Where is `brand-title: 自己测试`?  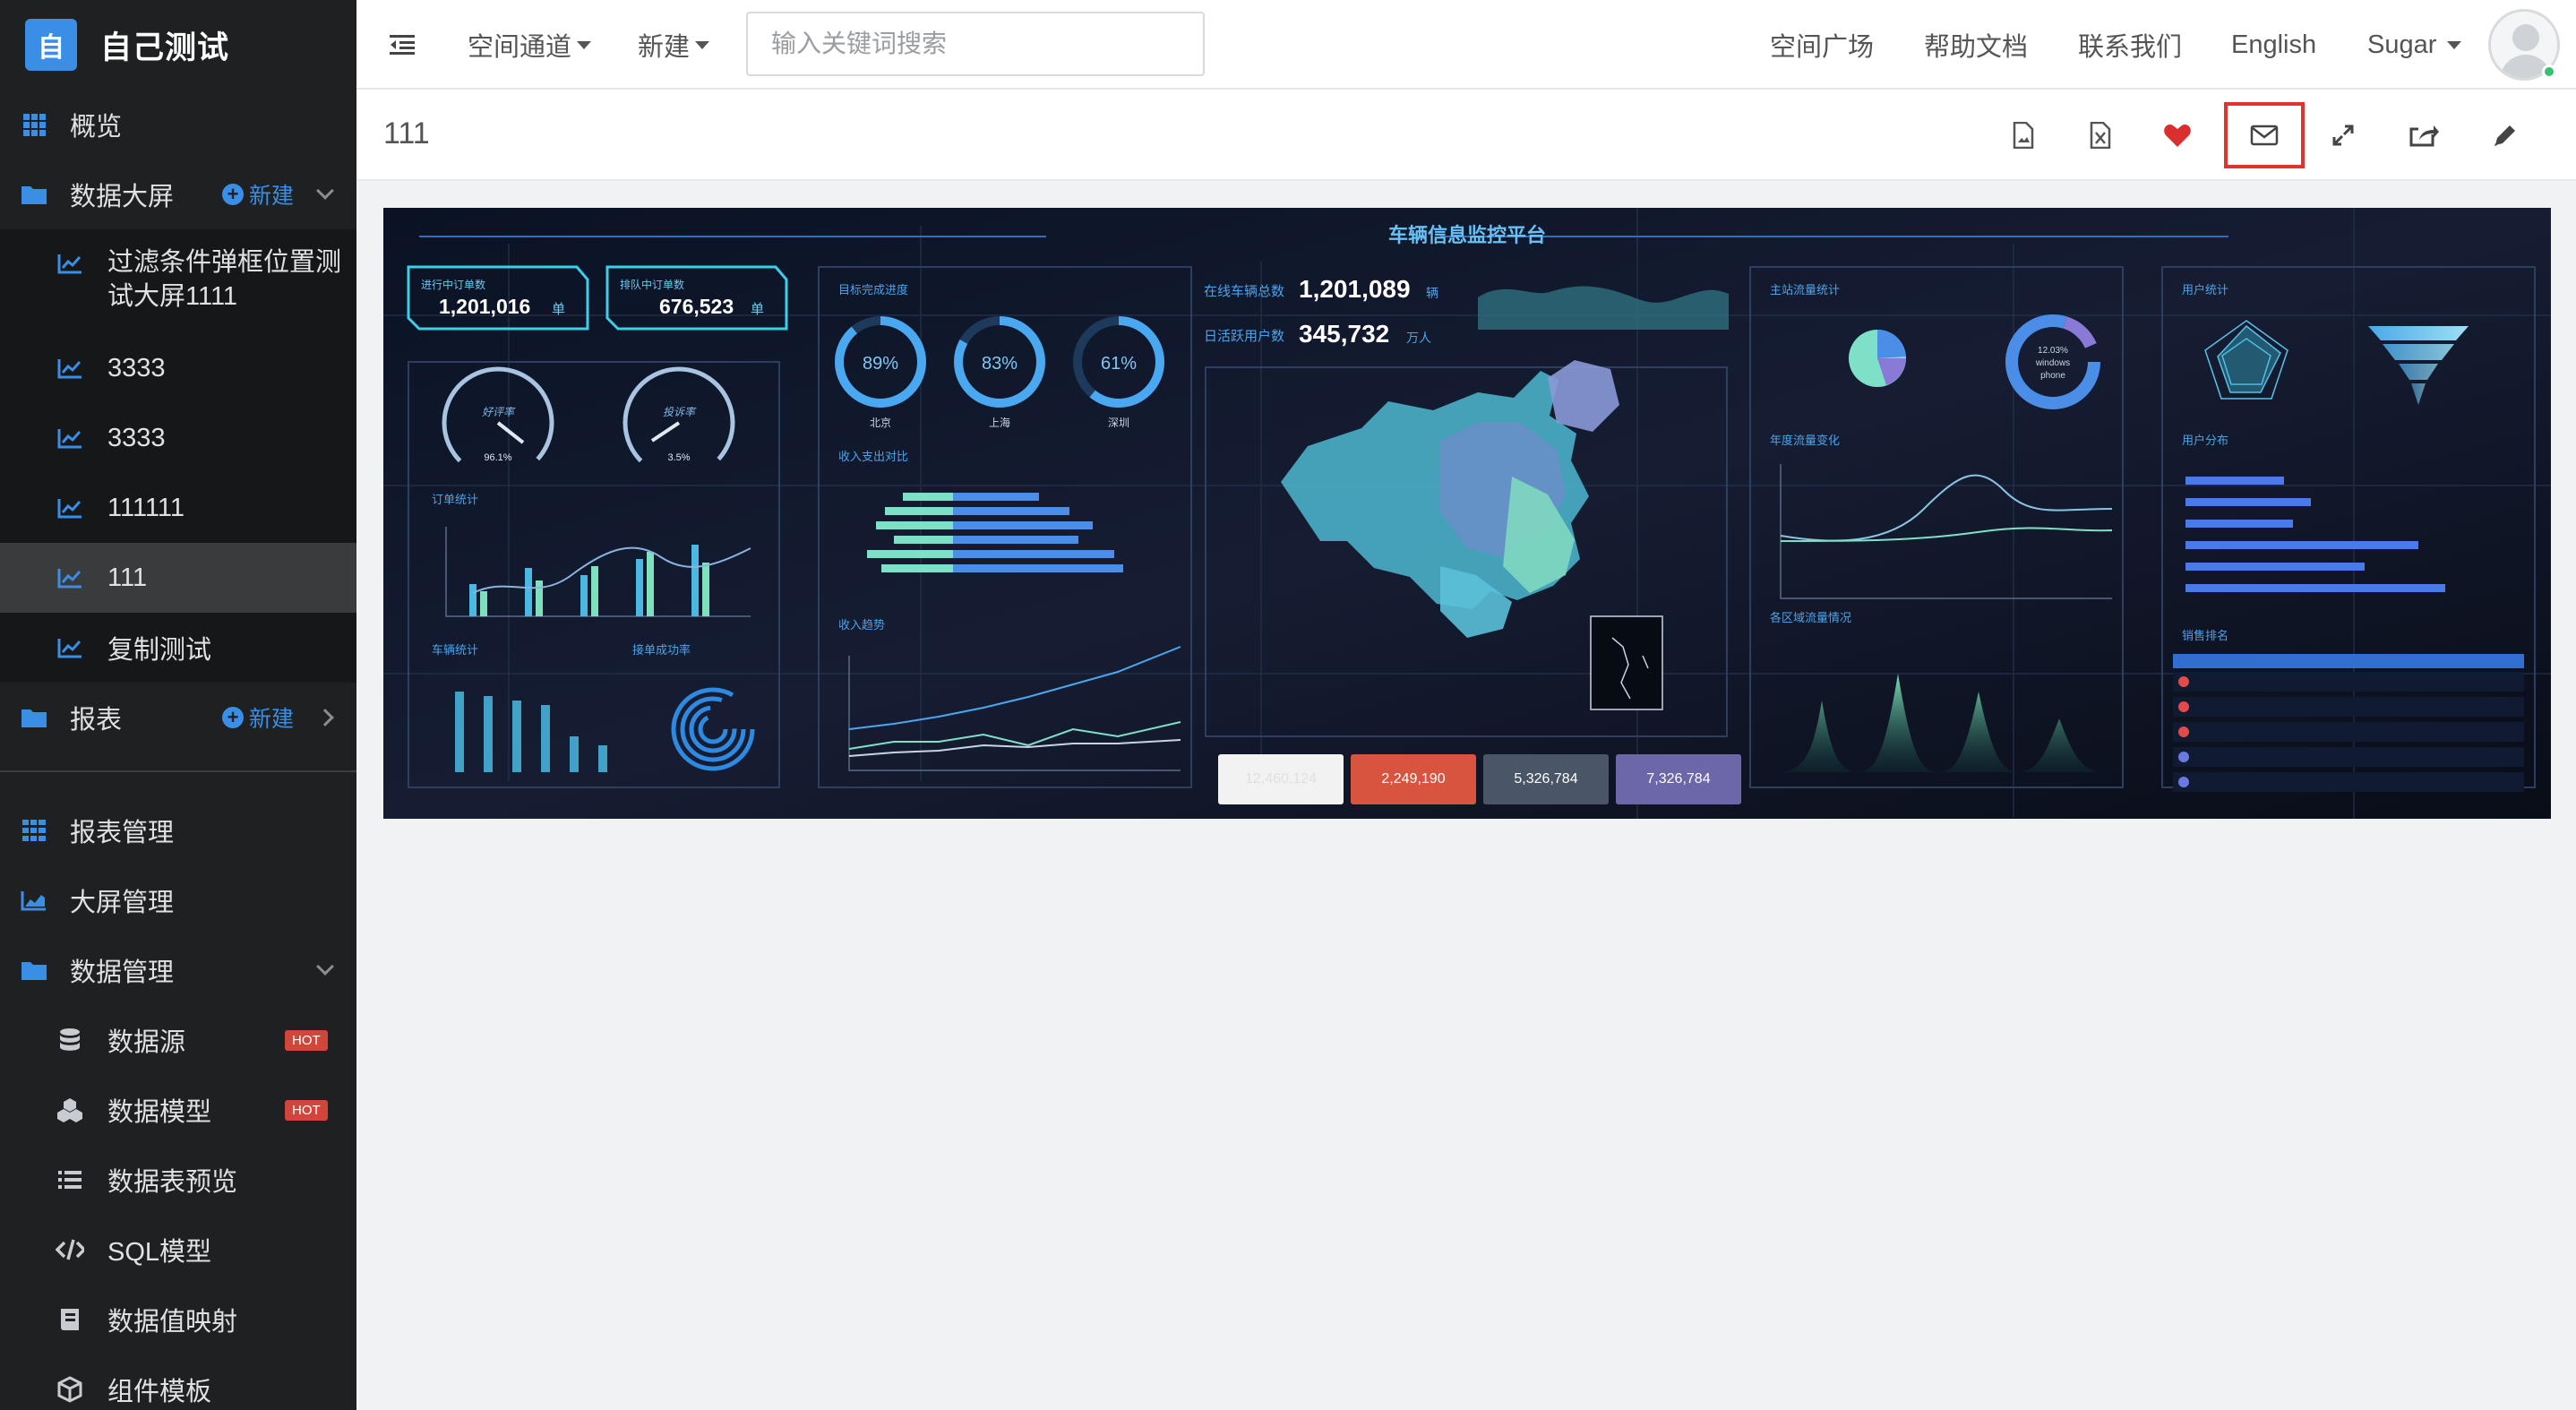
brand-title: 自己测试 is located at coordinates (164, 45).